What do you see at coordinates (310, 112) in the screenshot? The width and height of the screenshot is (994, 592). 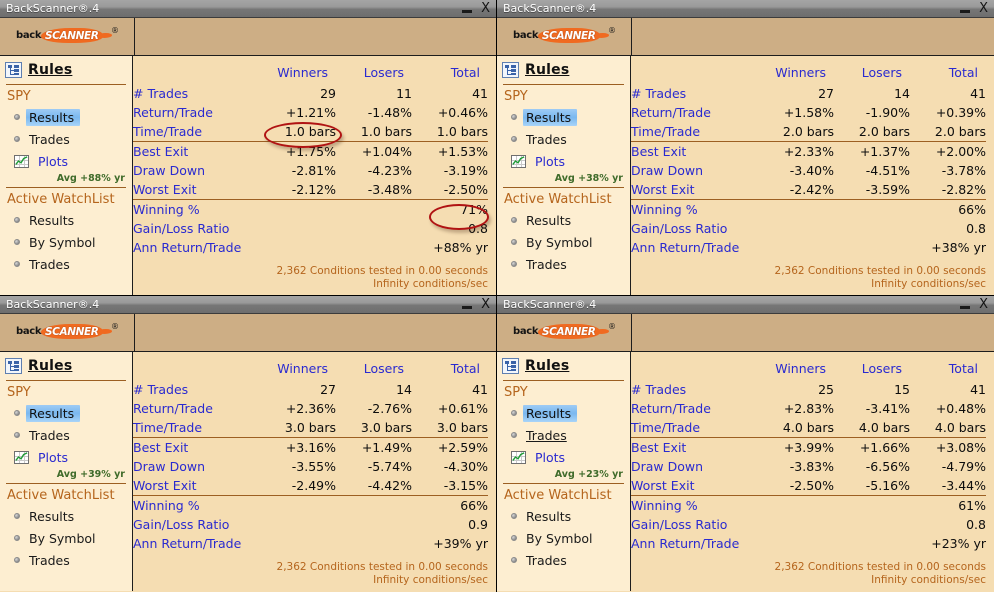 I see `table-row: Return/Trade +1.21% -1.48% +0.46%` at bounding box center [310, 112].